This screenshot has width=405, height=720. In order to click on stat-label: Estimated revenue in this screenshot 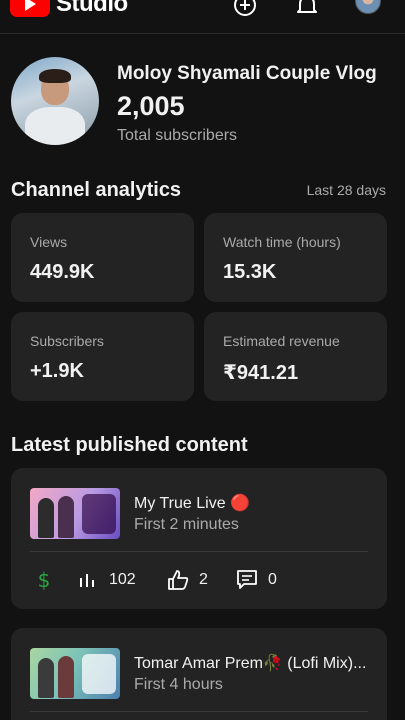, I will do `click(281, 341)`.